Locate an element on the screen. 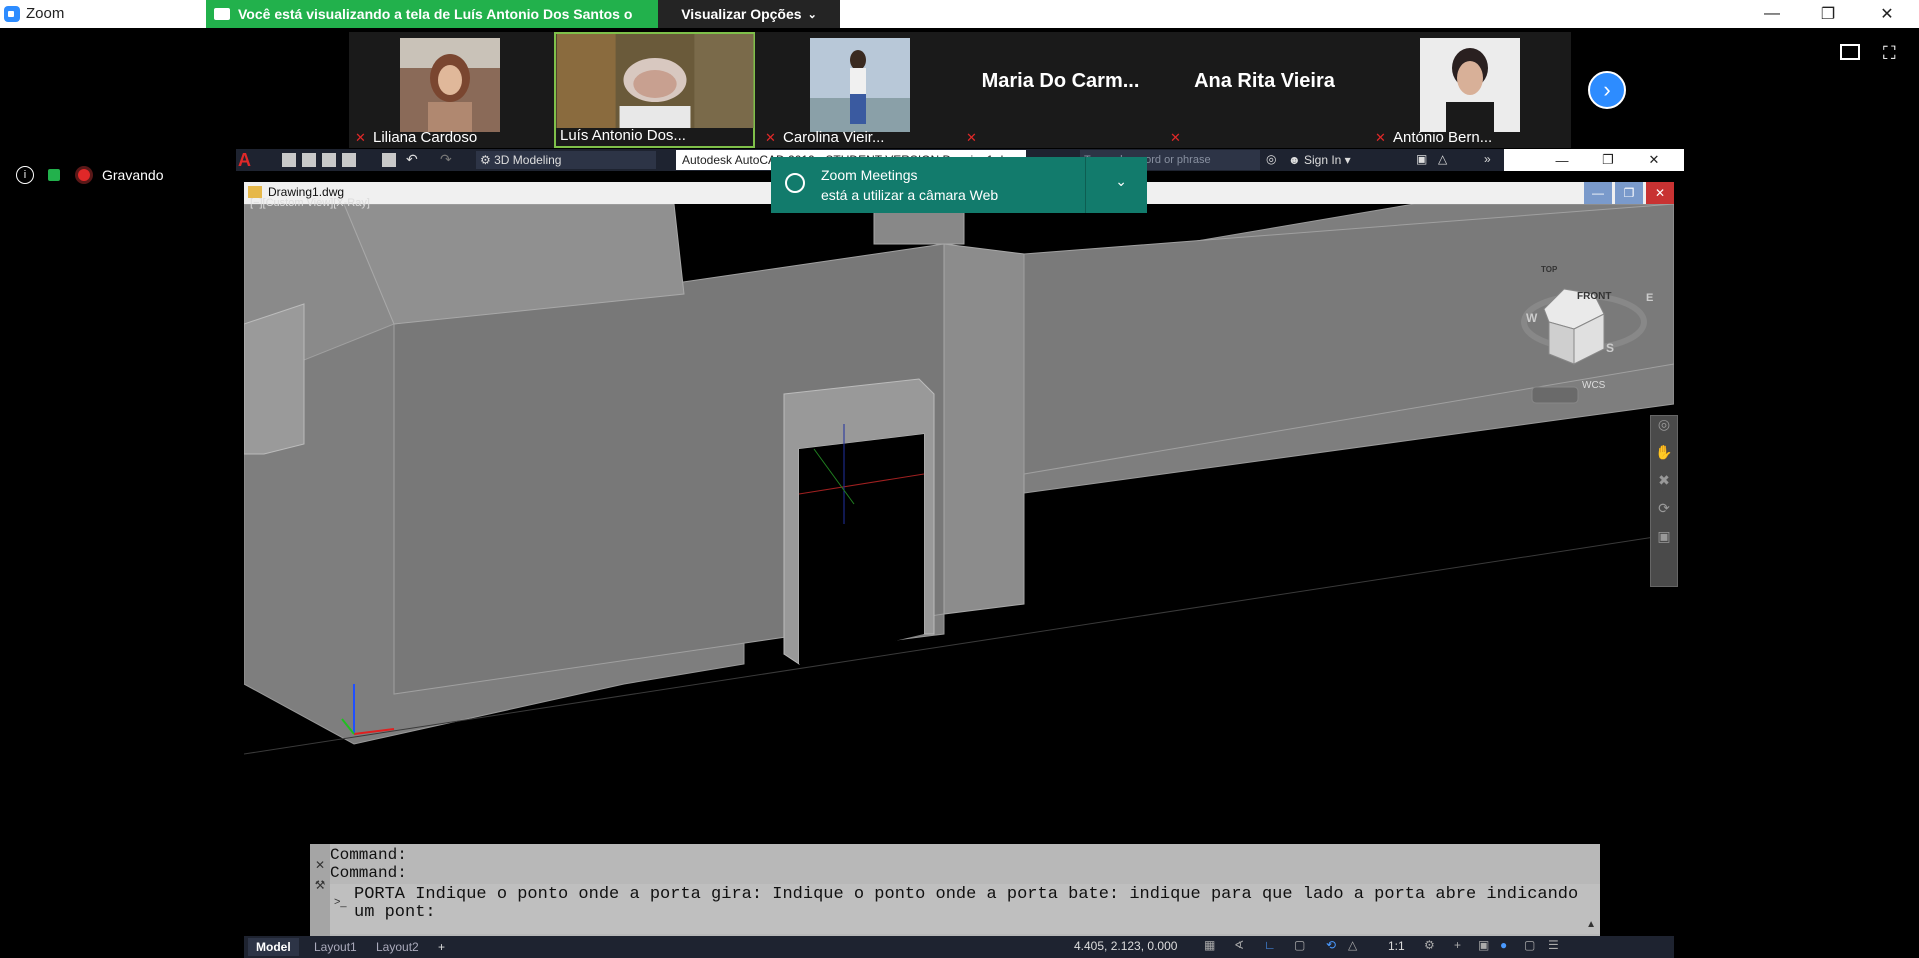 Image resolution: width=1919 pixels, height=958 pixels. chevron-right-icon: › is located at coordinates (1607, 89).